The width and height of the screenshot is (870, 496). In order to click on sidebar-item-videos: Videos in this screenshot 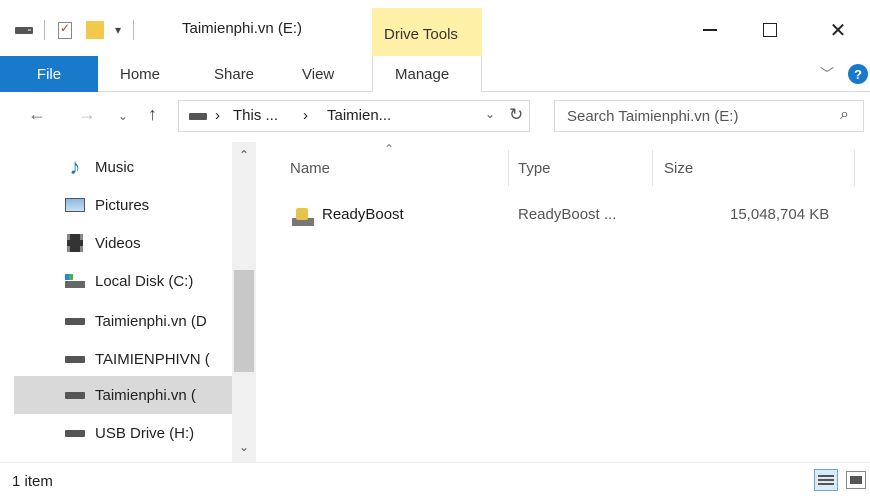, I will do `click(119, 243)`.